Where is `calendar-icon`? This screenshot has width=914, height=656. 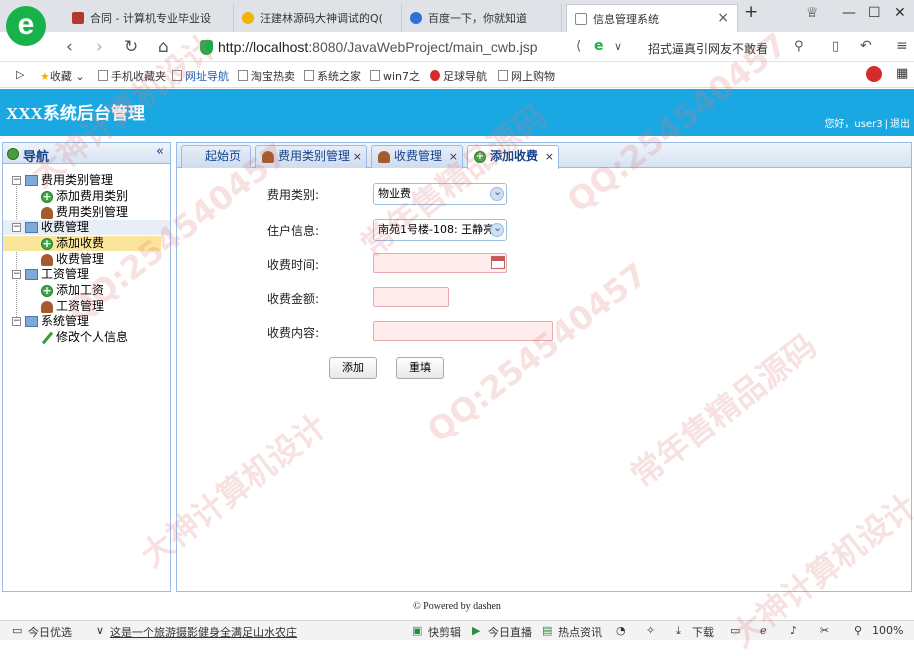 calendar-icon is located at coordinates (498, 262).